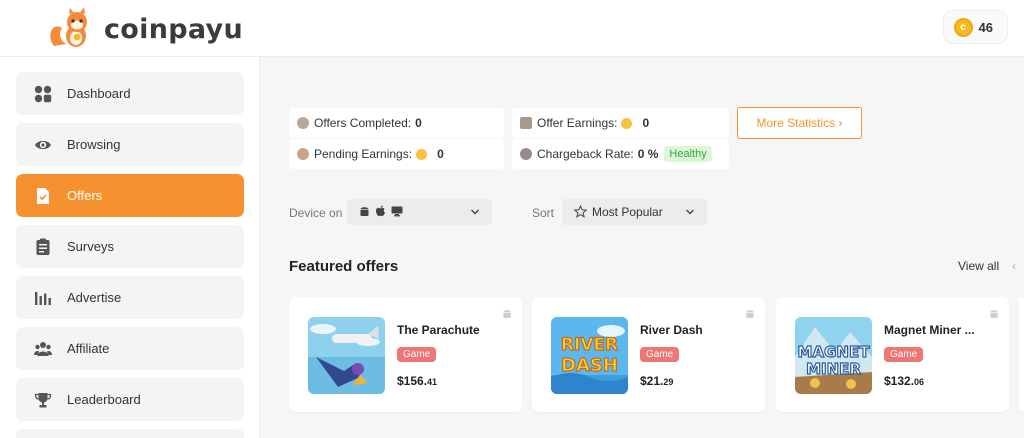 The height and width of the screenshot is (438, 1024). Describe the element at coordinates (303, 154) in the screenshot. I see `hourglass-icon` at that location.